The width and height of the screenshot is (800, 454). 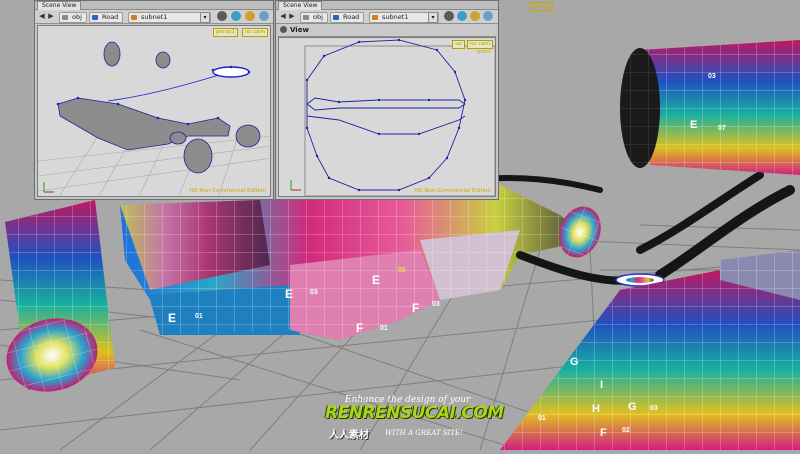 What do you see at coordinates (299, 30) in the screenshot?
I see `view-title: View` at bounding box center [299, 30].